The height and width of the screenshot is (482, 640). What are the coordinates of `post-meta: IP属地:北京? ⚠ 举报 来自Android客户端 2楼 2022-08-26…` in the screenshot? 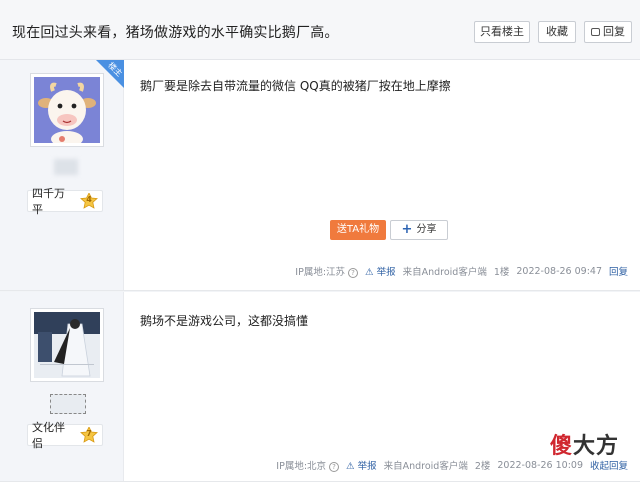 It's located at (448, 465).